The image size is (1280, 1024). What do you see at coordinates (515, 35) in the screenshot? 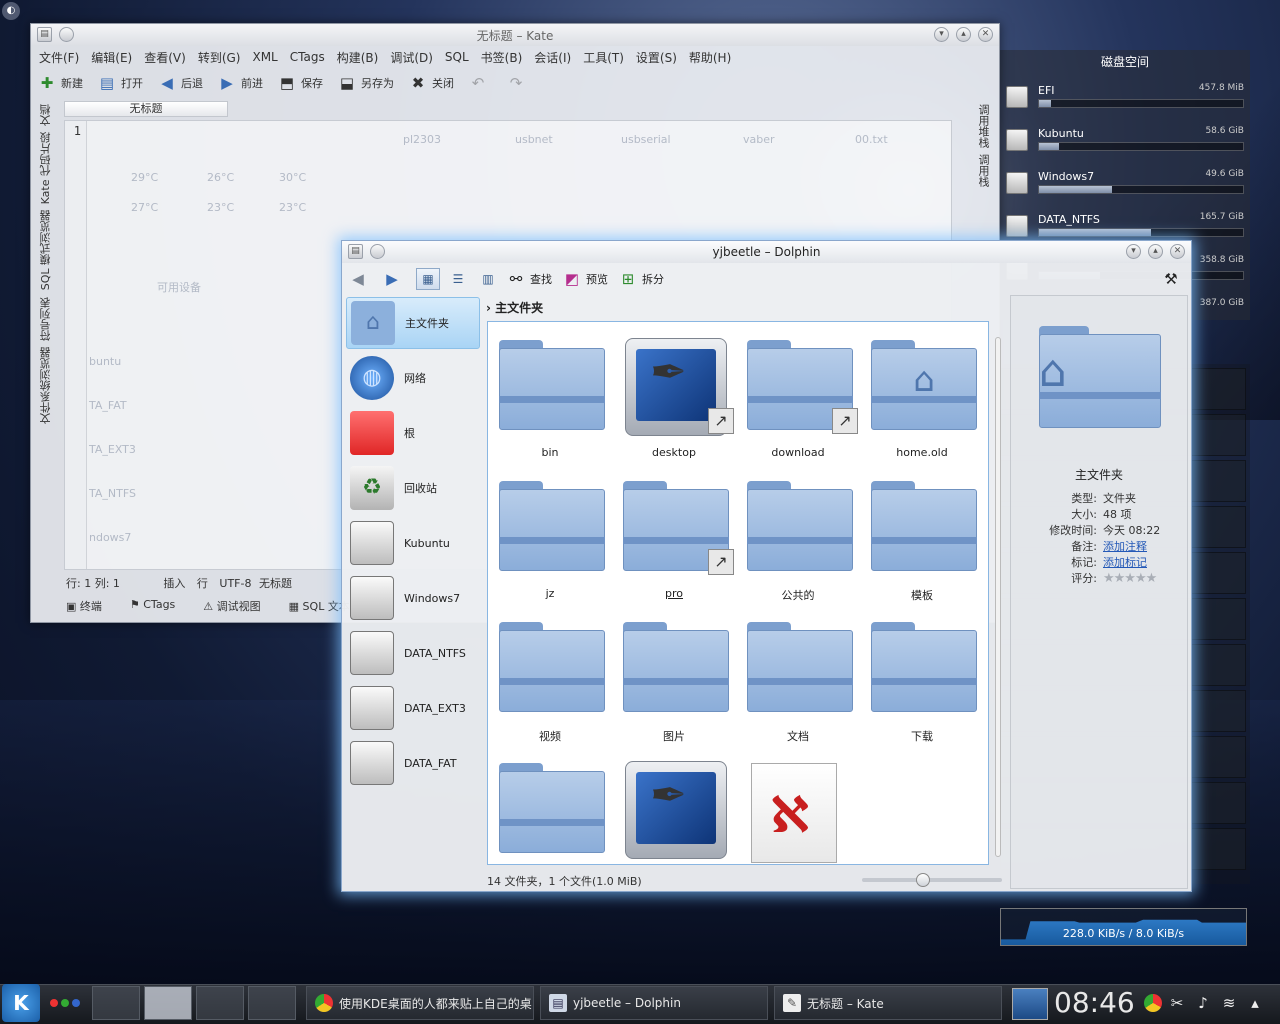
I see `kate-titlebar: ▤ 无标题 – Kate ▾ ▴ ✕` at bounding box center [515, 35].